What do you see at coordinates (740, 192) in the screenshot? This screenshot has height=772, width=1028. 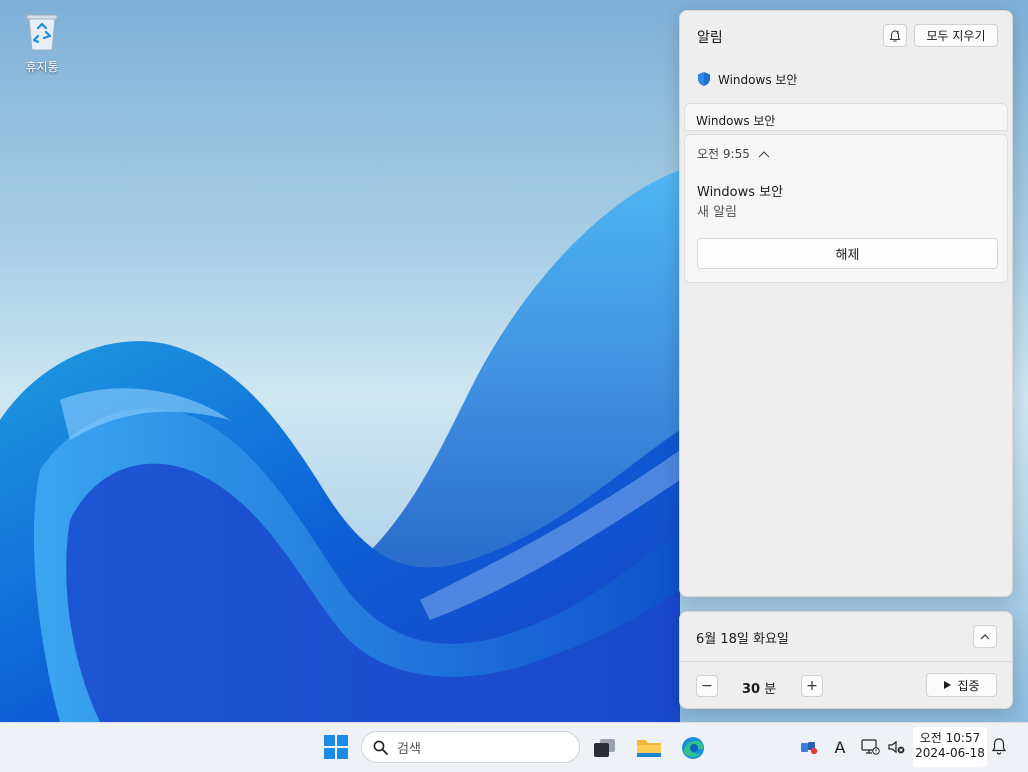 I see `notification-card-title: Windows 보안` at bounding box center [740, 192].